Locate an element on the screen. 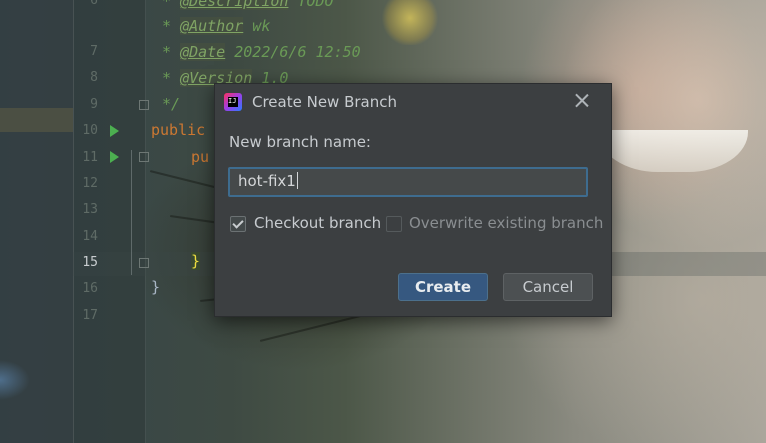 The height and width of the screenshot is (443, 766). project-panel-selection is located at coordinates (36, 120).